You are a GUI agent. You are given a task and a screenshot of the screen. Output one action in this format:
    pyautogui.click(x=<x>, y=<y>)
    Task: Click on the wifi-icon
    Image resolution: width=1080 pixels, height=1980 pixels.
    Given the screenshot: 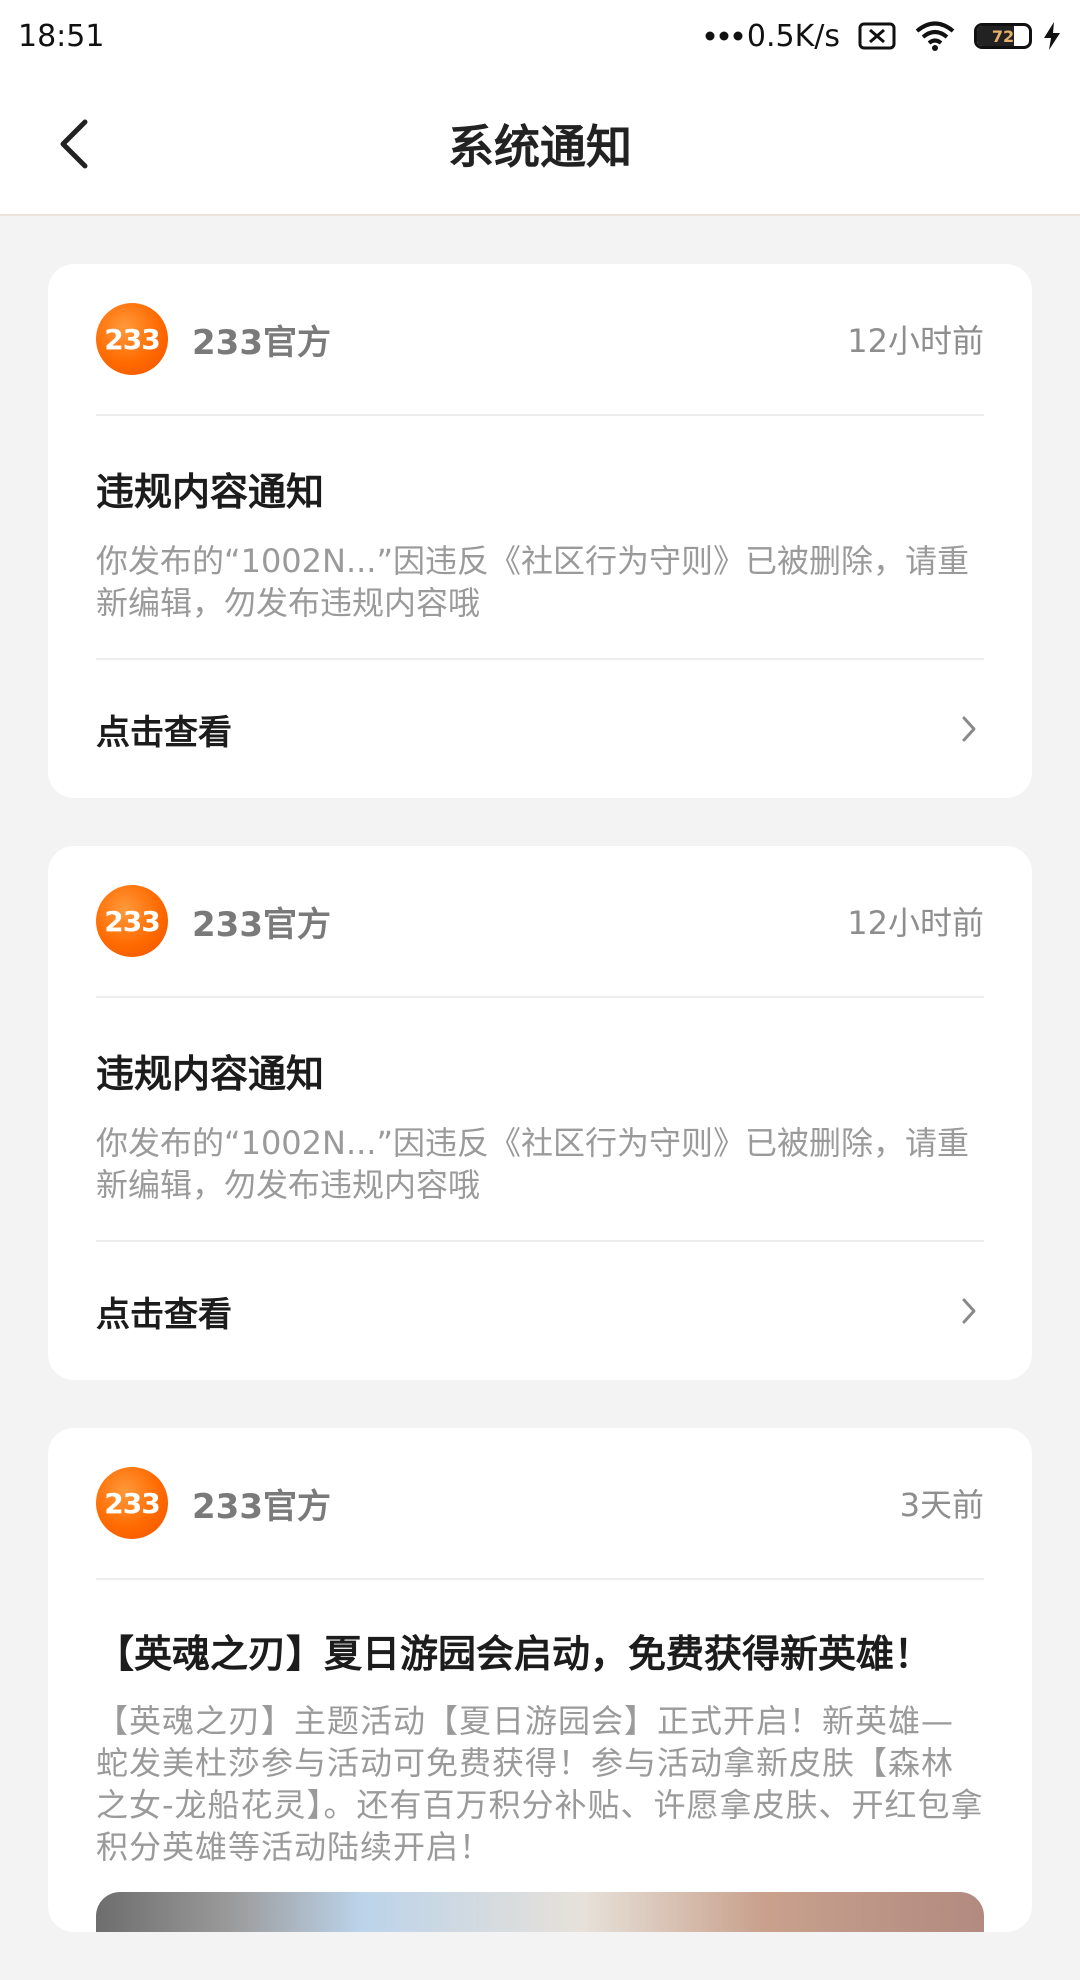 What is the action you would take?
    pyautogui.click(x=935, y=36)
    